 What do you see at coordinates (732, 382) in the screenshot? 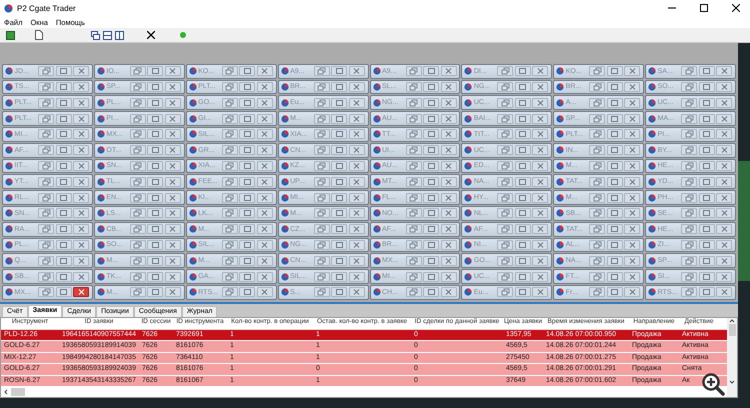
I see `scroll-down-icon` at bounding box center [732, 382].